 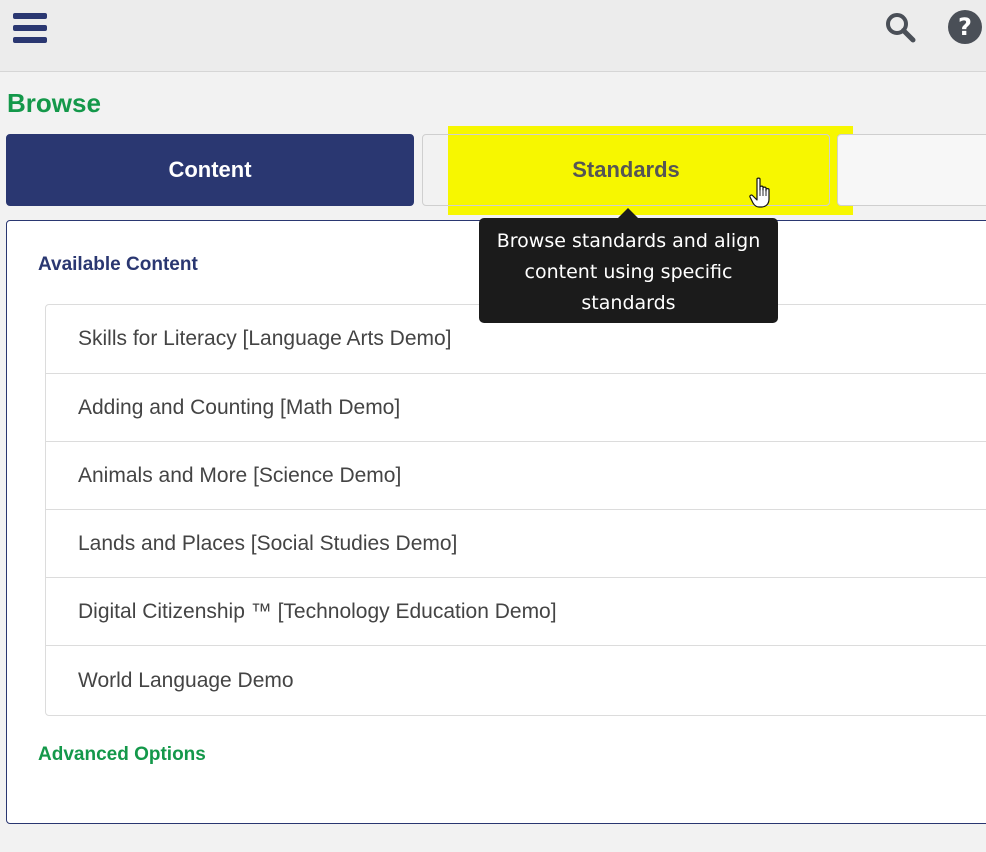 I want to click on list-item: Adding and Counting [Math Demo], so click(x=516, y=407).